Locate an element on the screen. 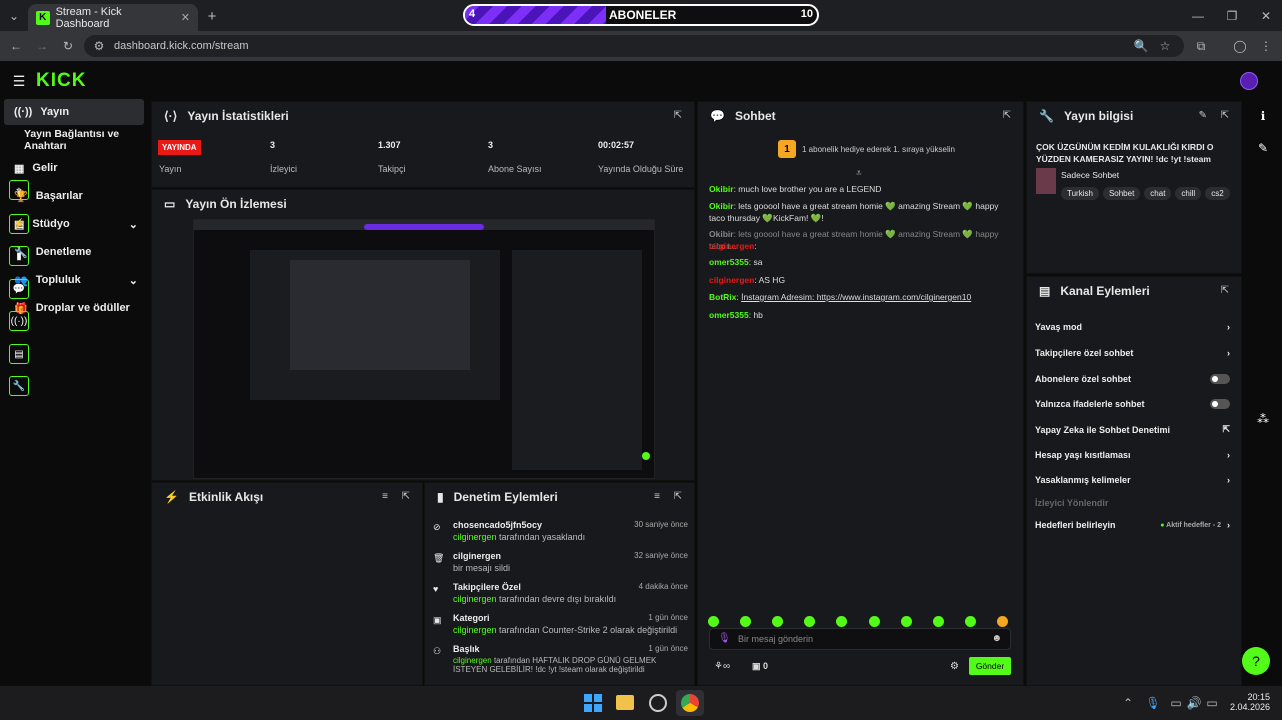 Image resolution: width=1282 pixels, height=720 pixels. help-bubble-icon: ? is located at coordinates (1256, 661).